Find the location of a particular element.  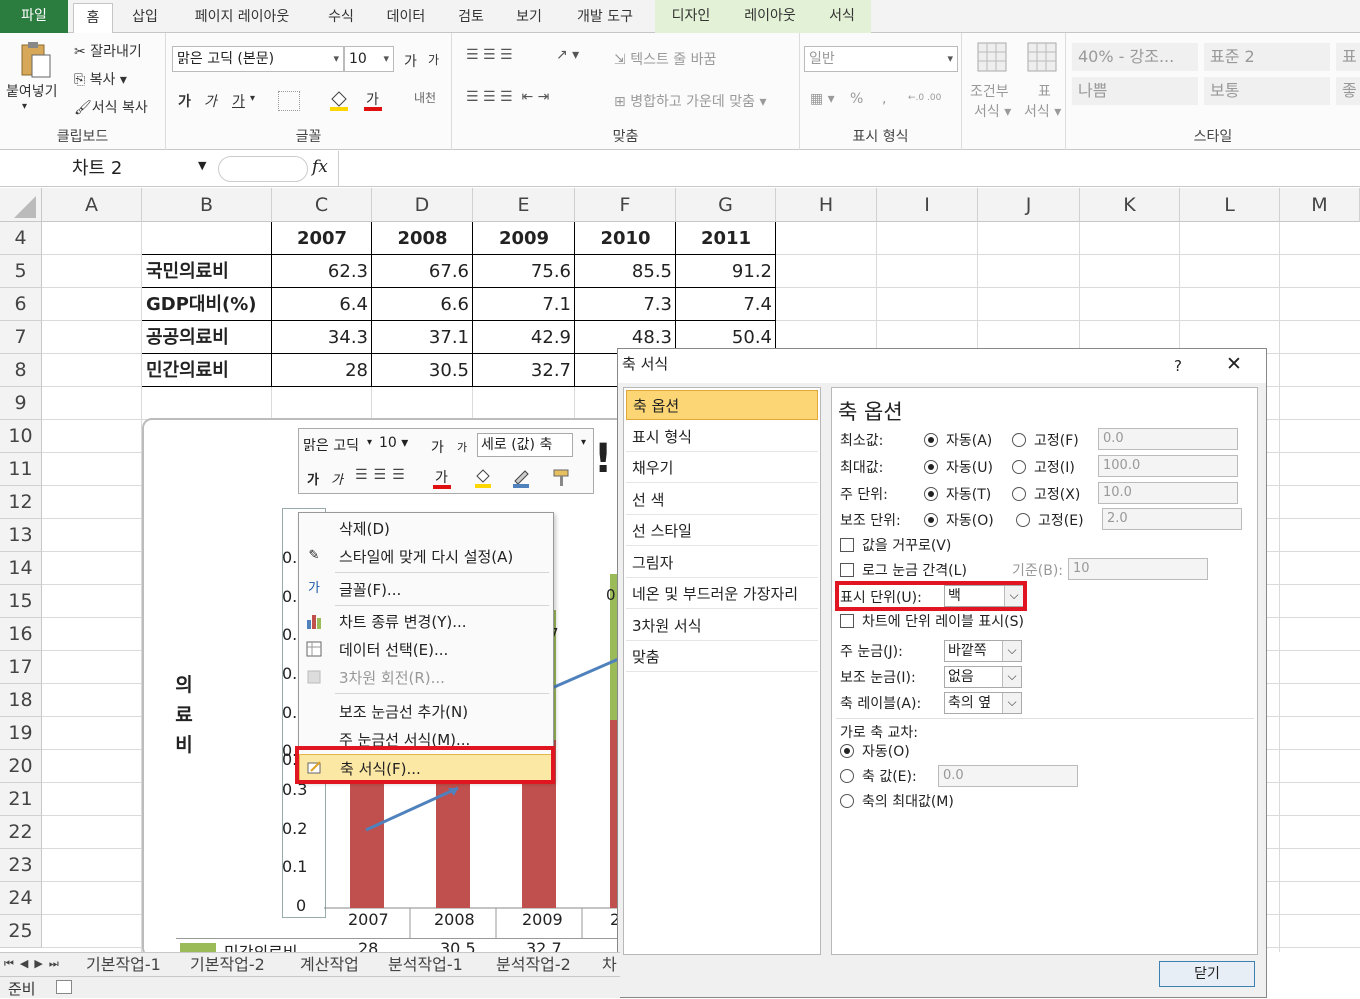

nav-item-7: 3차원 서식 is located at coordinates (722, 626).